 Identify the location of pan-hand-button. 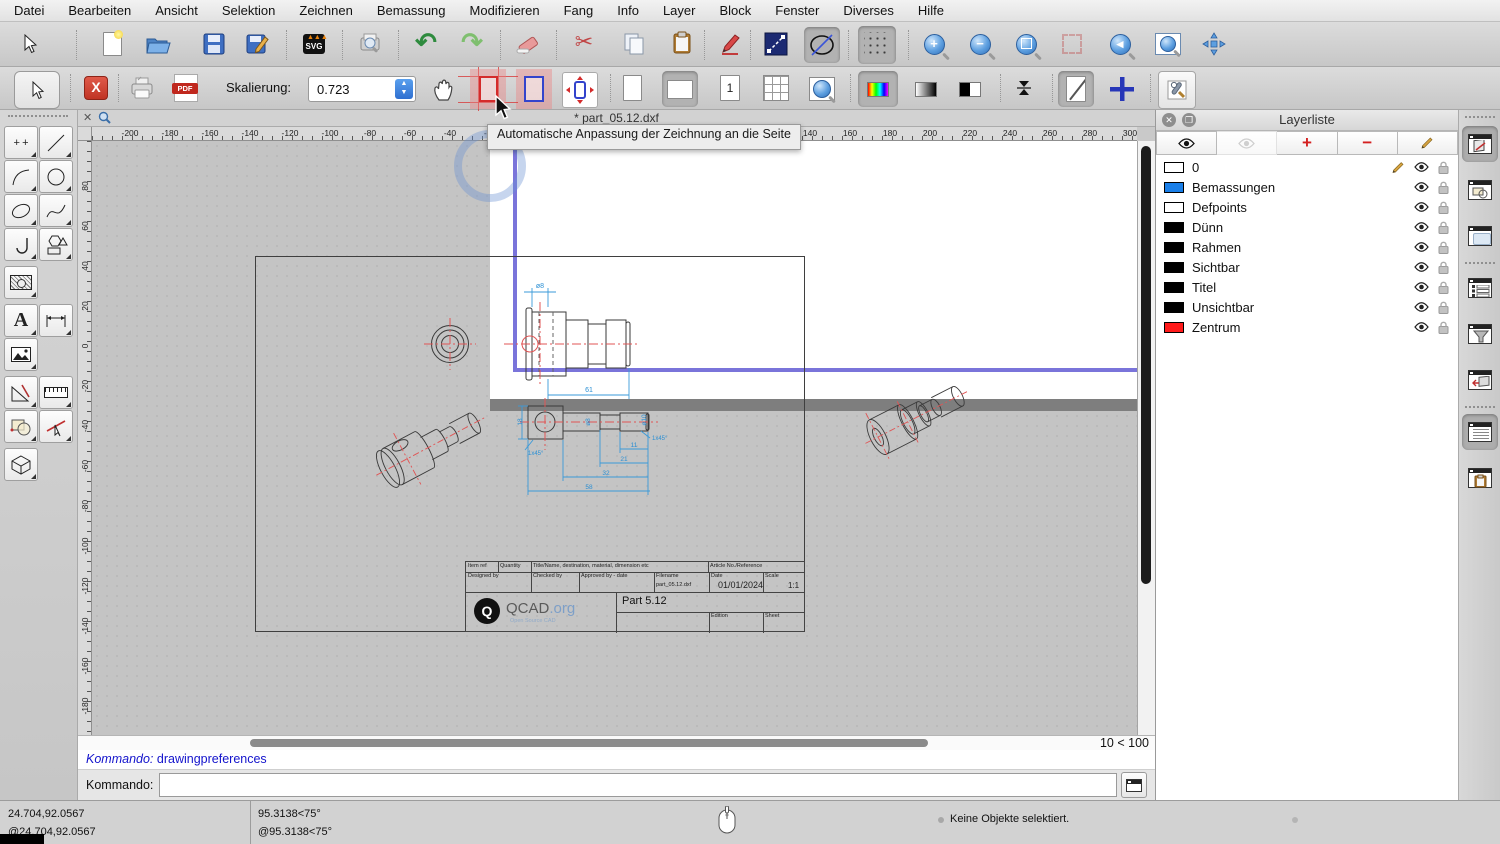
(444, 89).